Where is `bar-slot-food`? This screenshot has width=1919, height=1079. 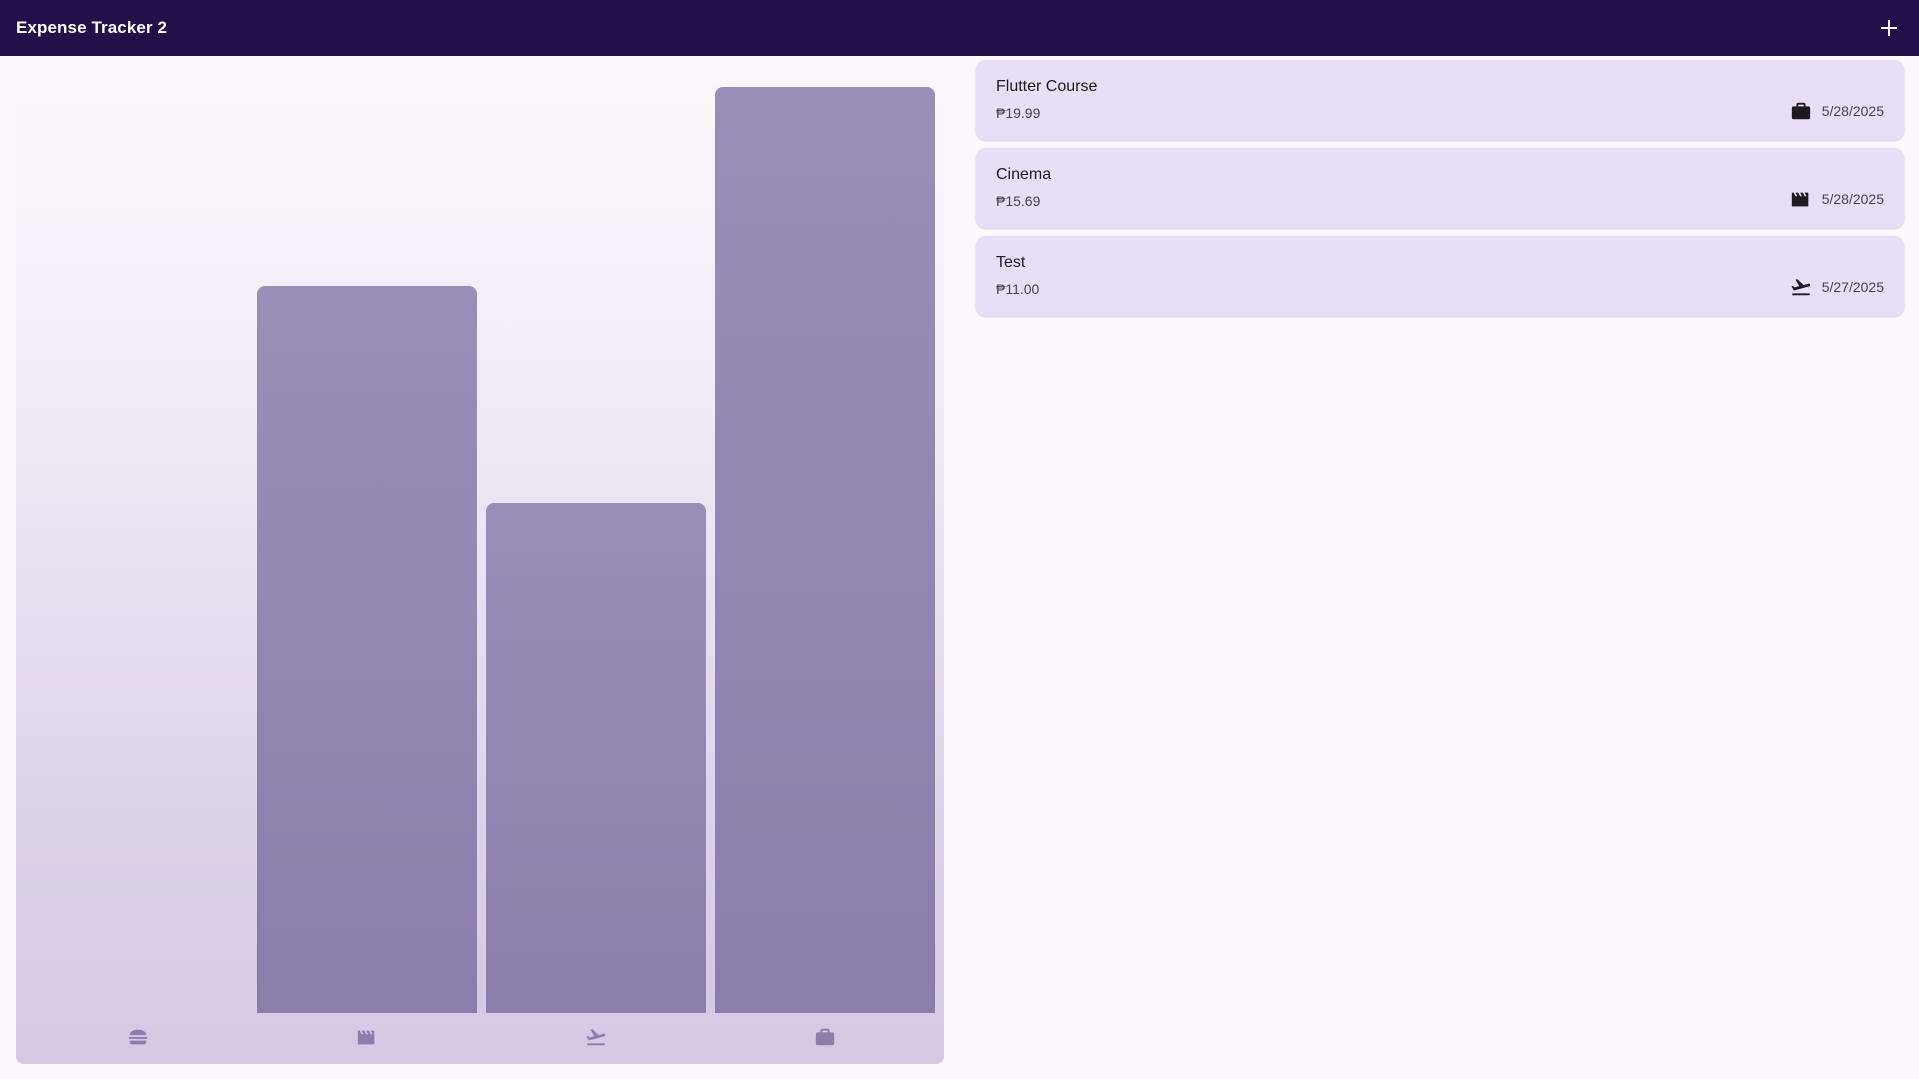
bar-slot-food is located at coordinates (138, 550).